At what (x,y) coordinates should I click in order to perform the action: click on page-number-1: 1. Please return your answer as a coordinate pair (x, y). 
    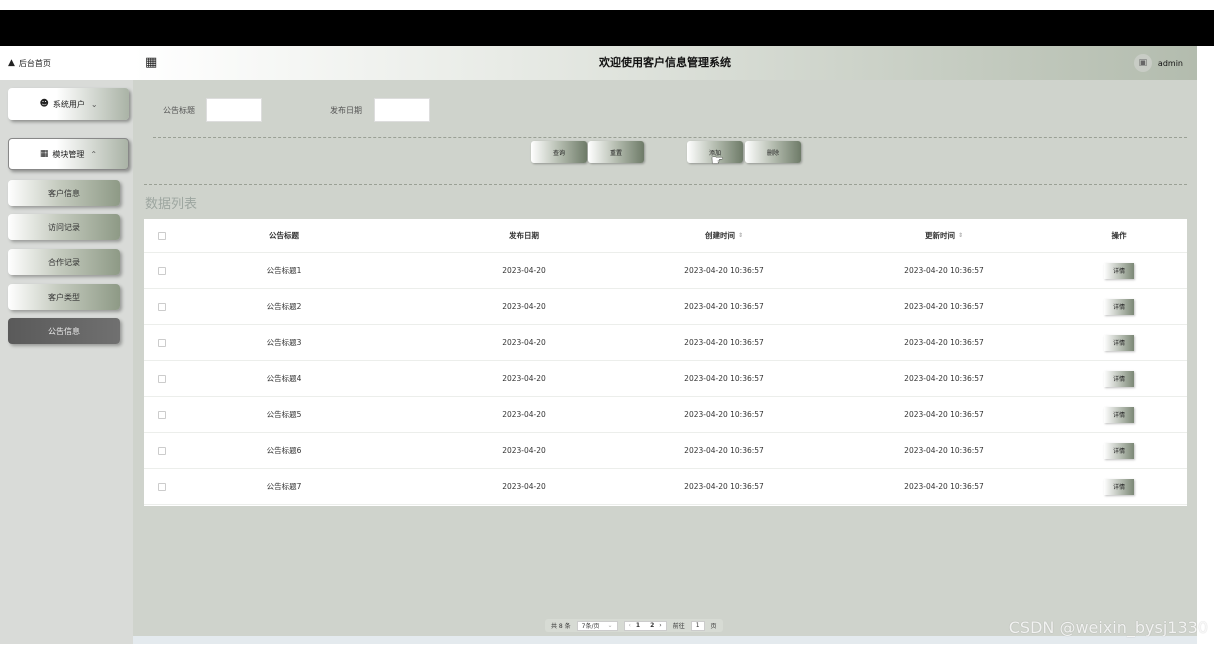
    Looking at the image, I should click on (638, 625).